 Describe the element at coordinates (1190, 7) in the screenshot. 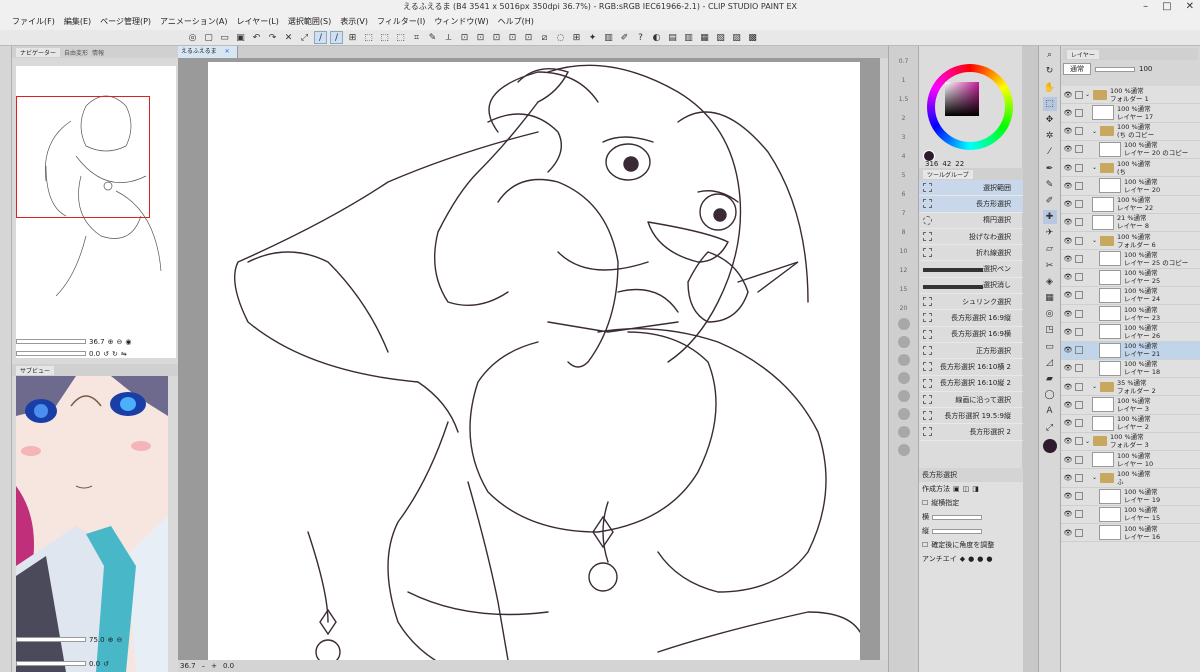

I see `close-icon: ✕` at that location.